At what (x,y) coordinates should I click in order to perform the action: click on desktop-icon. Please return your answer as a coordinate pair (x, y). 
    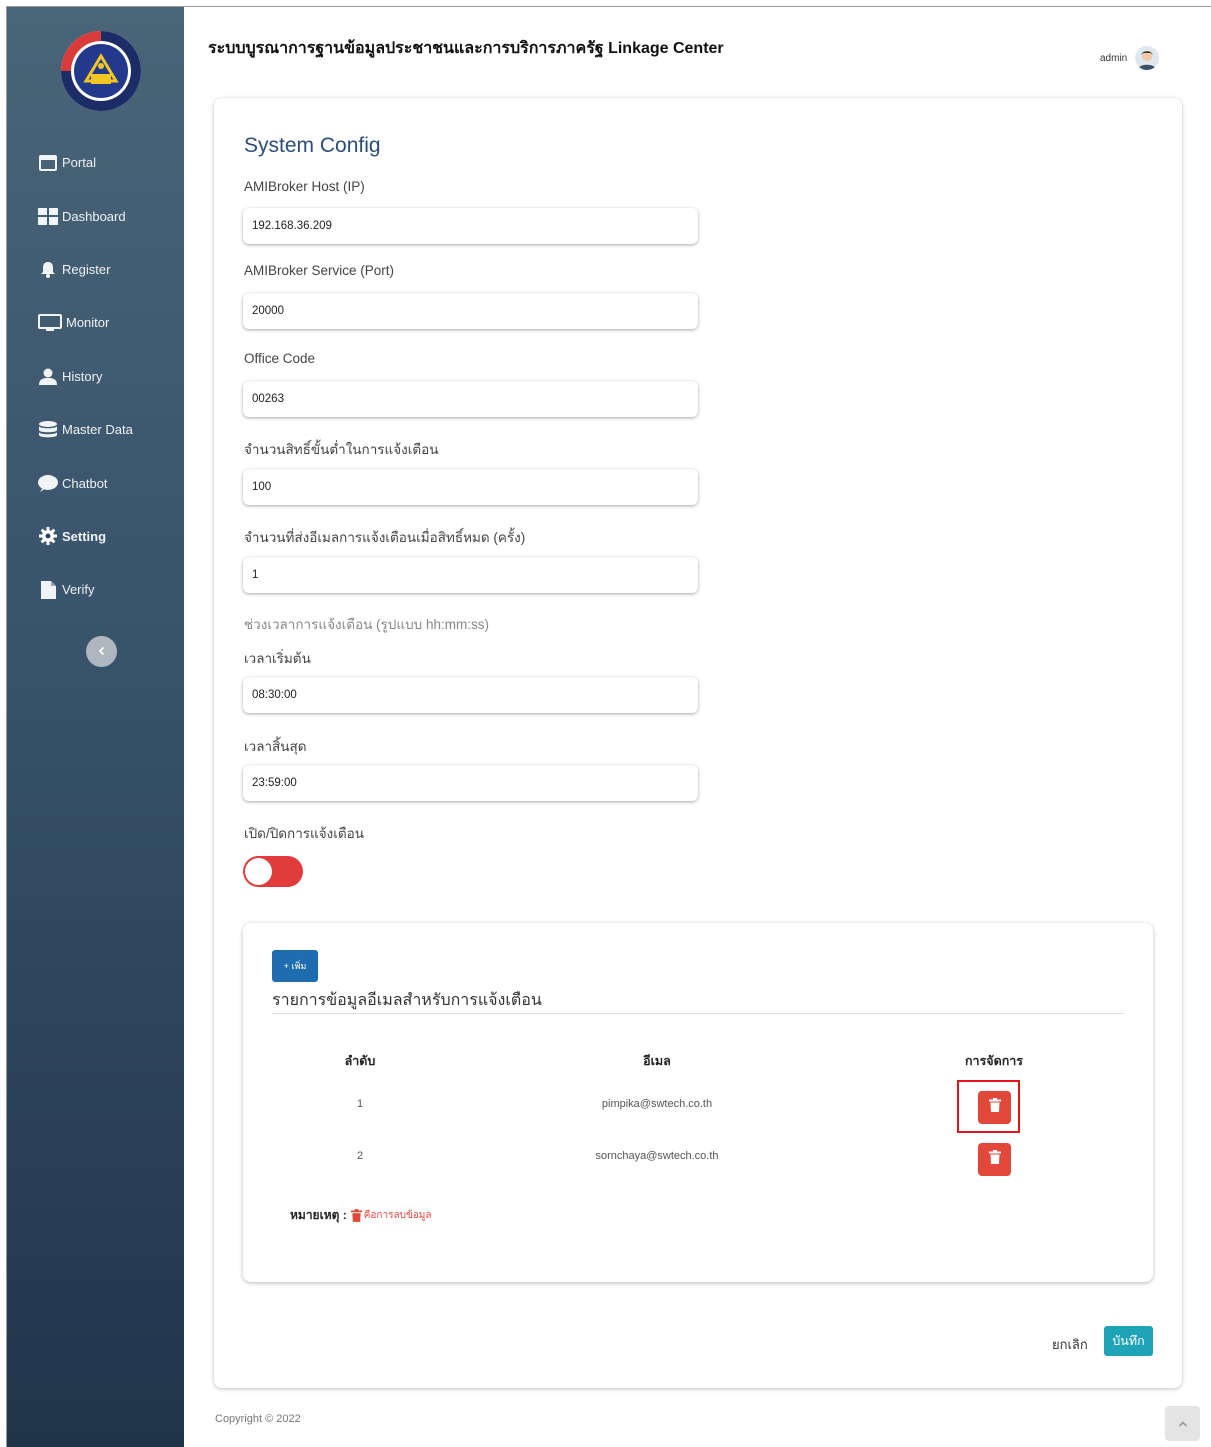
    Looking at the image, I should click on (50, 322).